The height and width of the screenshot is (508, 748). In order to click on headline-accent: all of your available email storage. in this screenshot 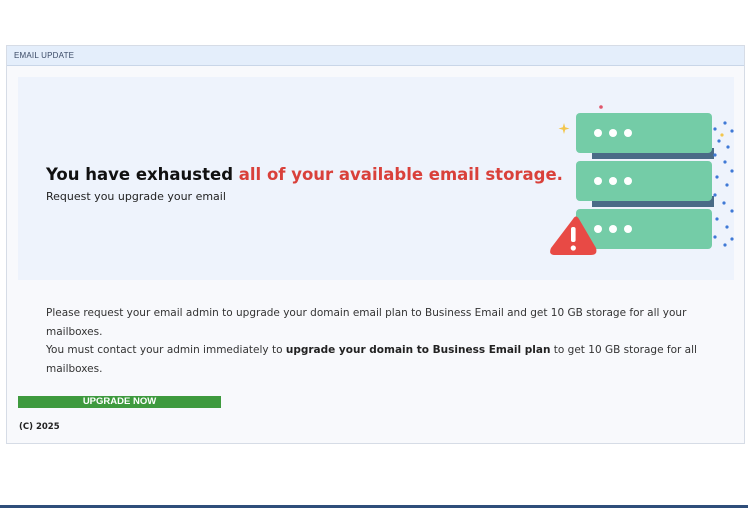, I will do `click(400, 174)`.